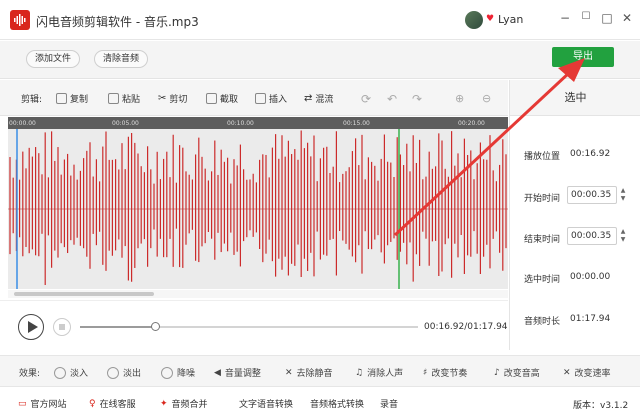 This screenshot has width=640, height=420. Describe the element at coordinates (474, 20) in the screenshot. I see `user-avatar` at that location.